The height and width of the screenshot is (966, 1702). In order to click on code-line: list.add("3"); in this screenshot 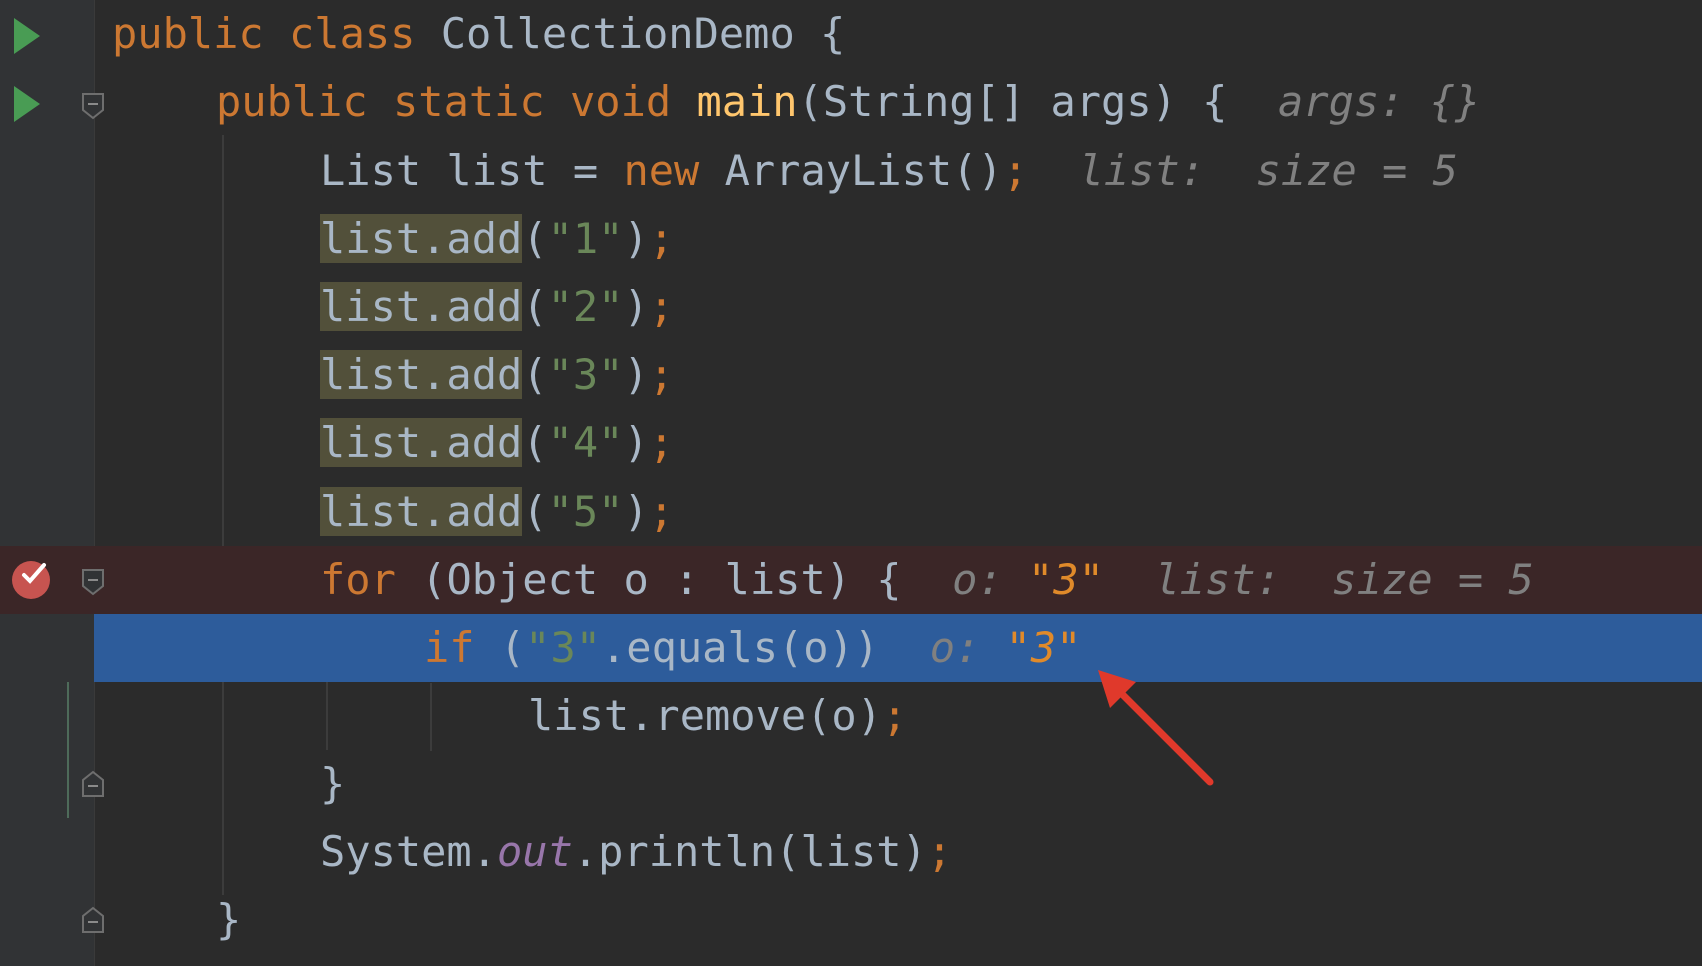, I will do `click(851, 375)`.